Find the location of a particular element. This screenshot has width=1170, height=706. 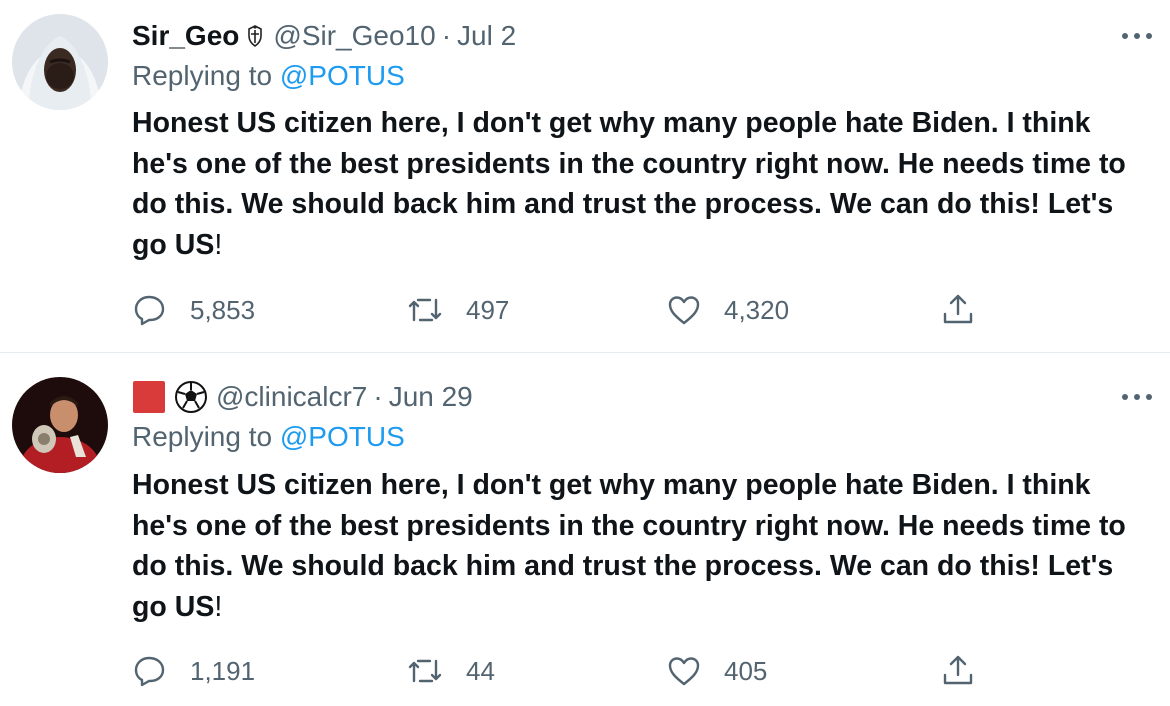

reply-count: 1,191 is located at coordinates (223, 670).